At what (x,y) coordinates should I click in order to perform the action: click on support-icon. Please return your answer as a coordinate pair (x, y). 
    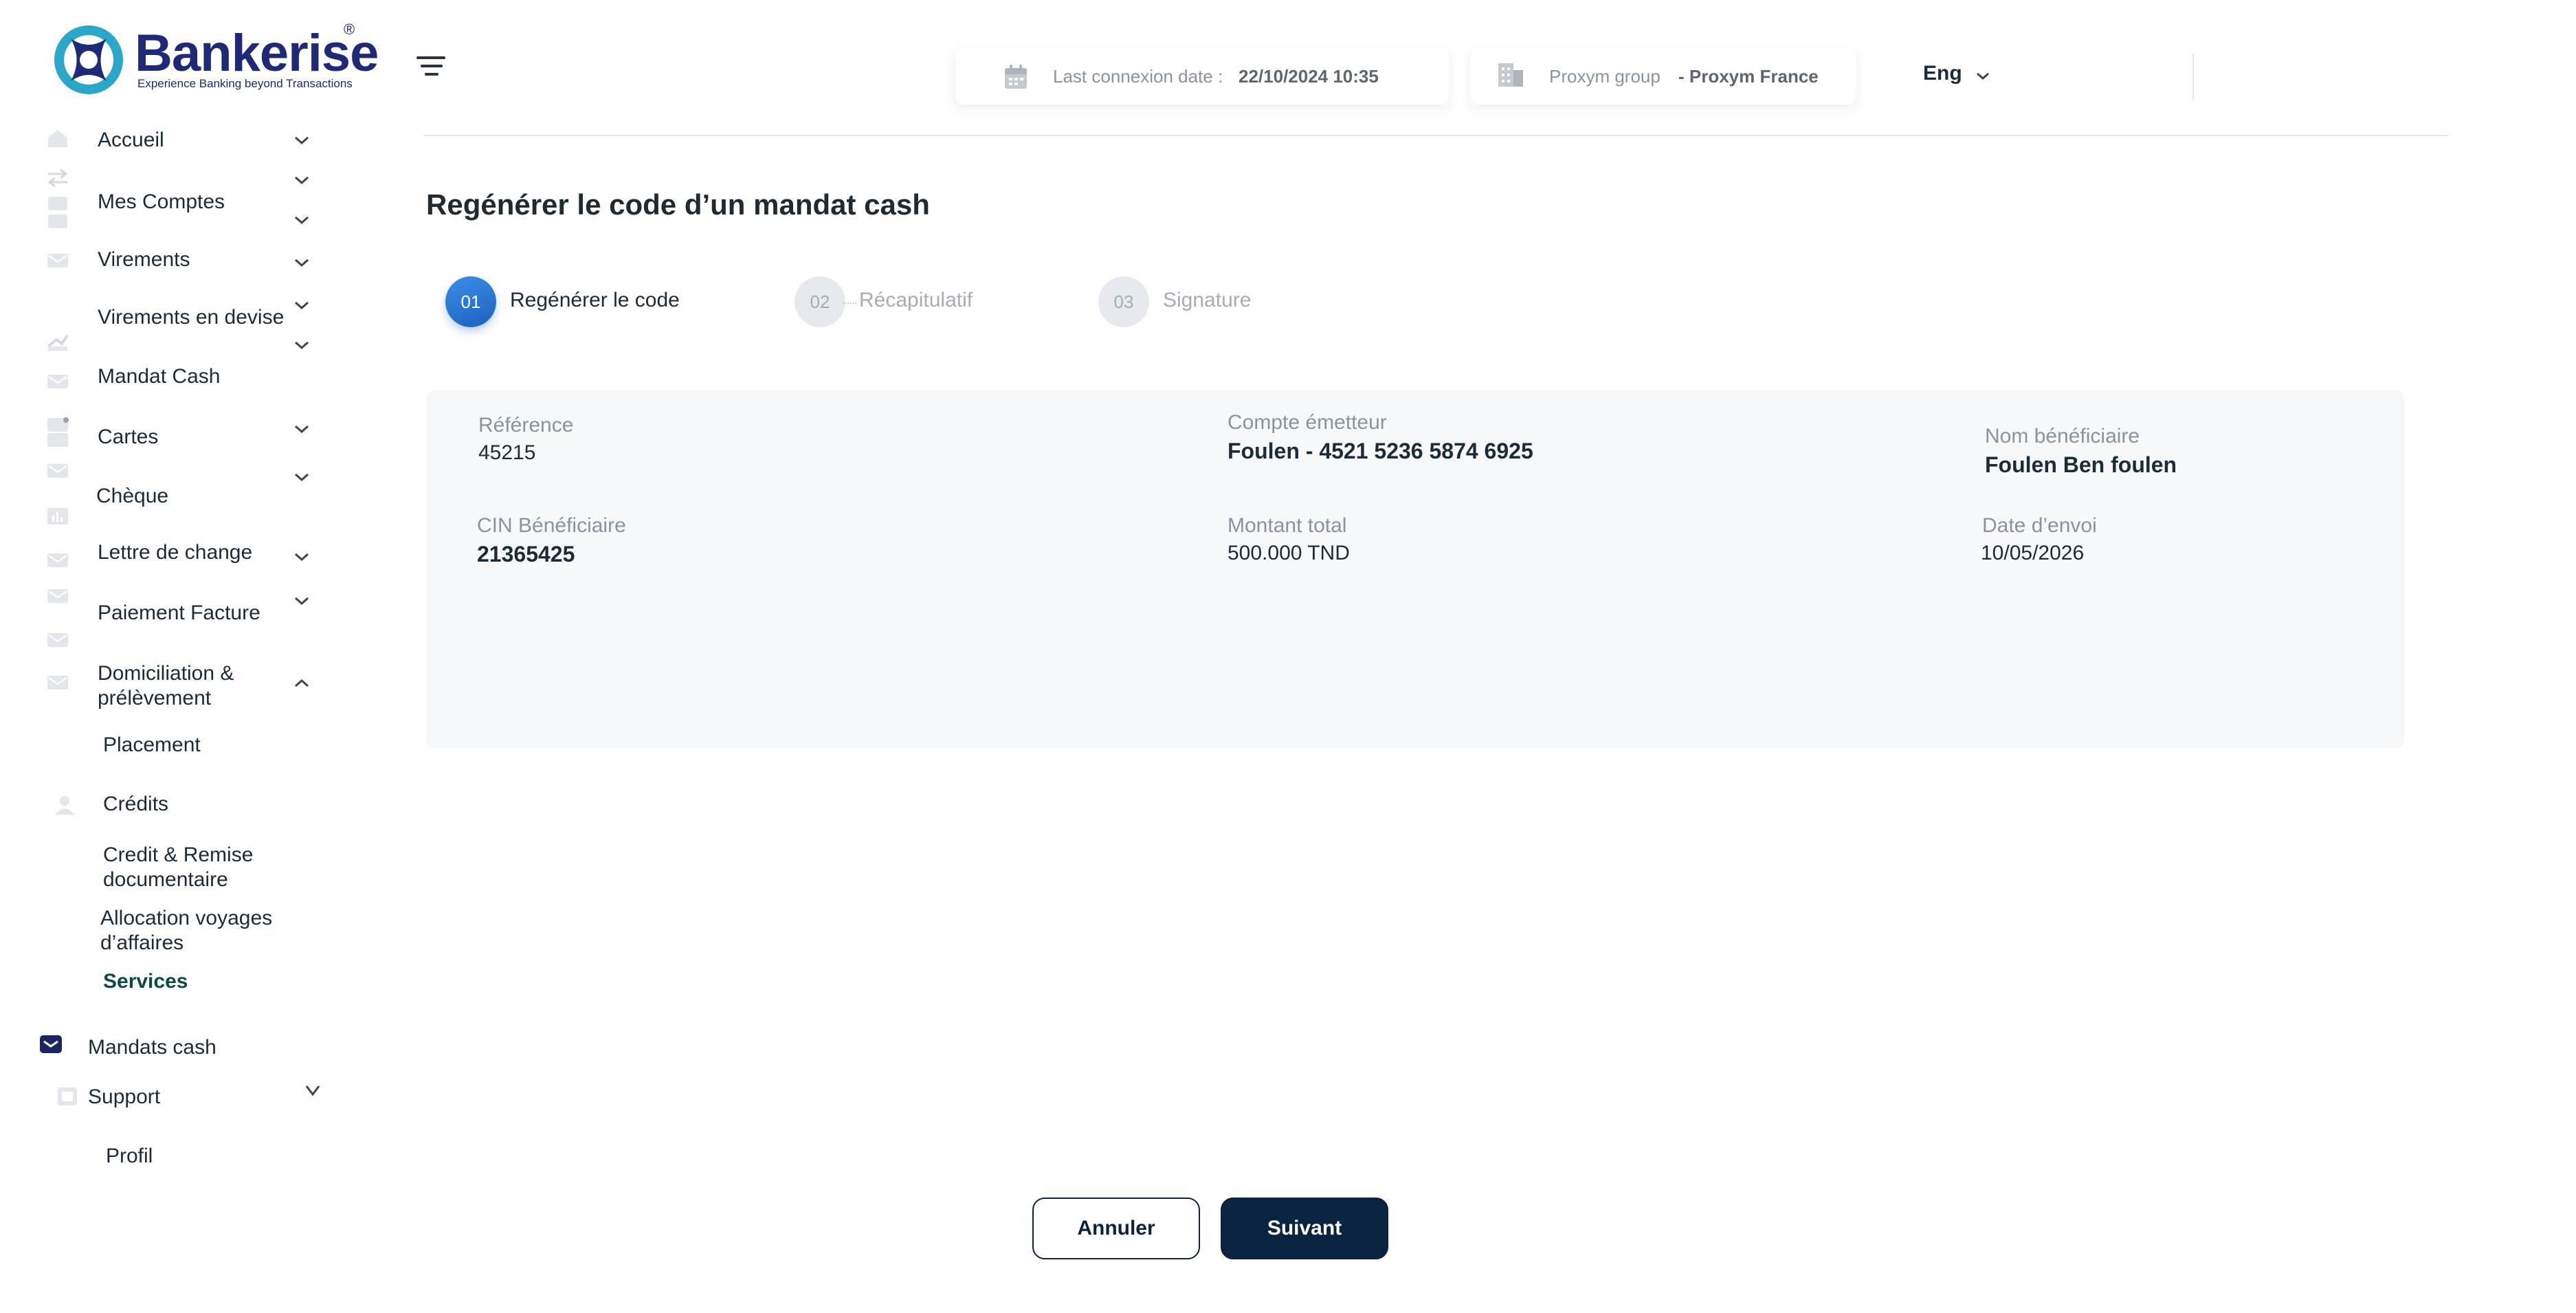
    Looking at the image, I should click on (67, 1096).